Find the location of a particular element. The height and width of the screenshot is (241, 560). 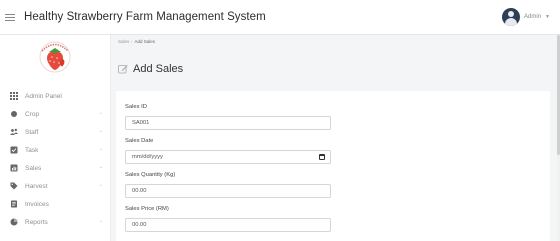

sales-date-label: Sales Date is located at coordinates (139, 141).